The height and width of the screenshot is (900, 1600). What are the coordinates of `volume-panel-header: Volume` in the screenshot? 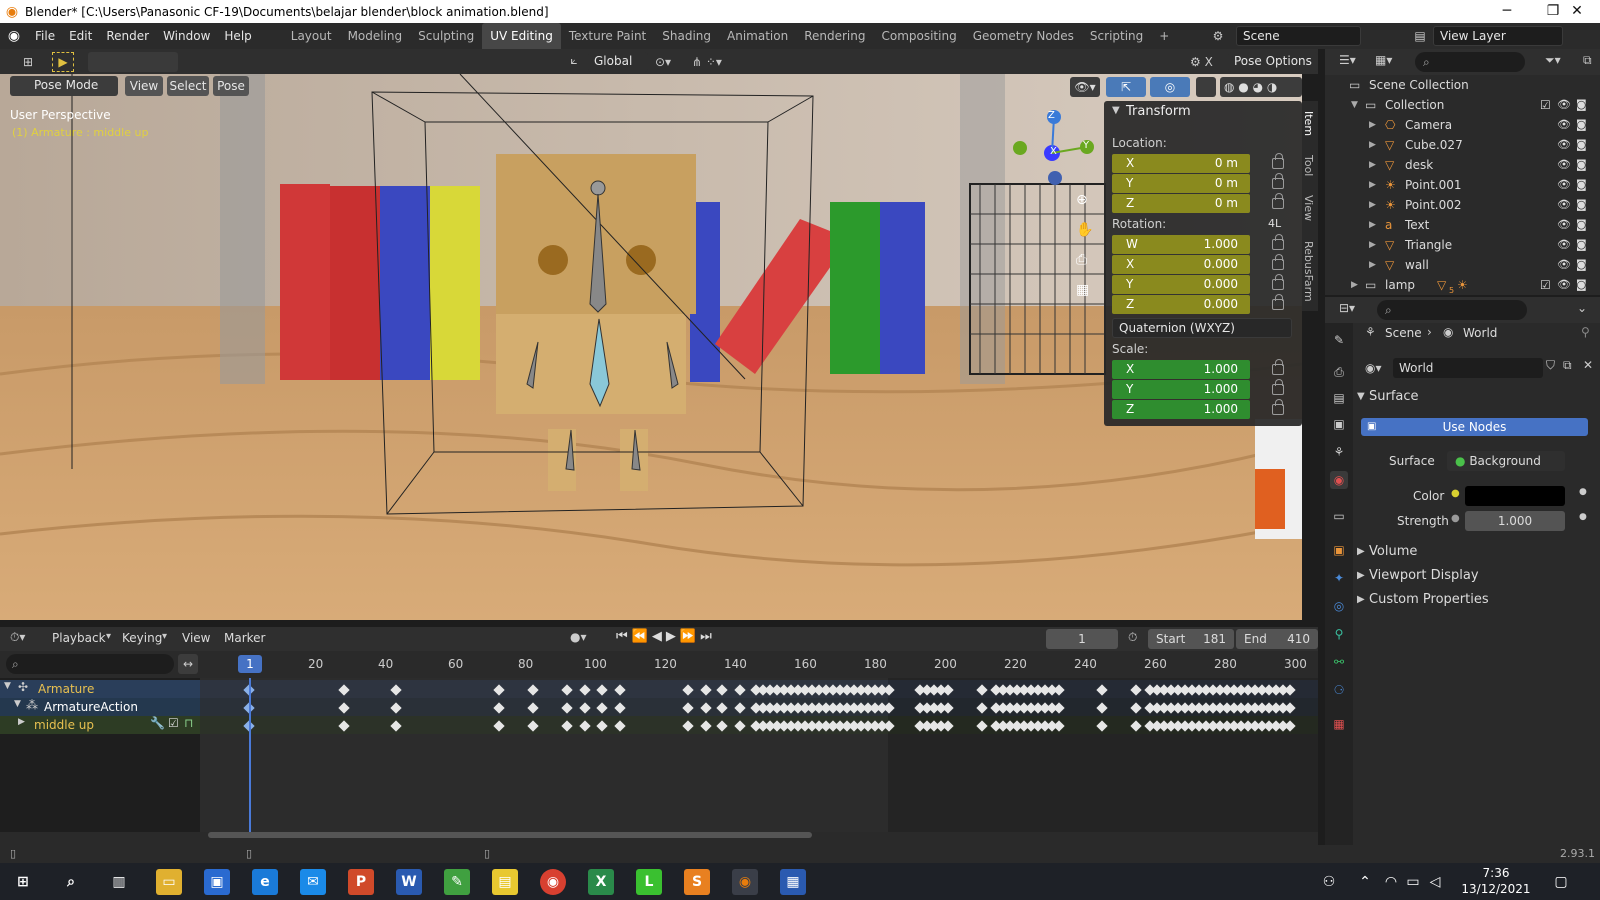 It's located at (1393, 551).